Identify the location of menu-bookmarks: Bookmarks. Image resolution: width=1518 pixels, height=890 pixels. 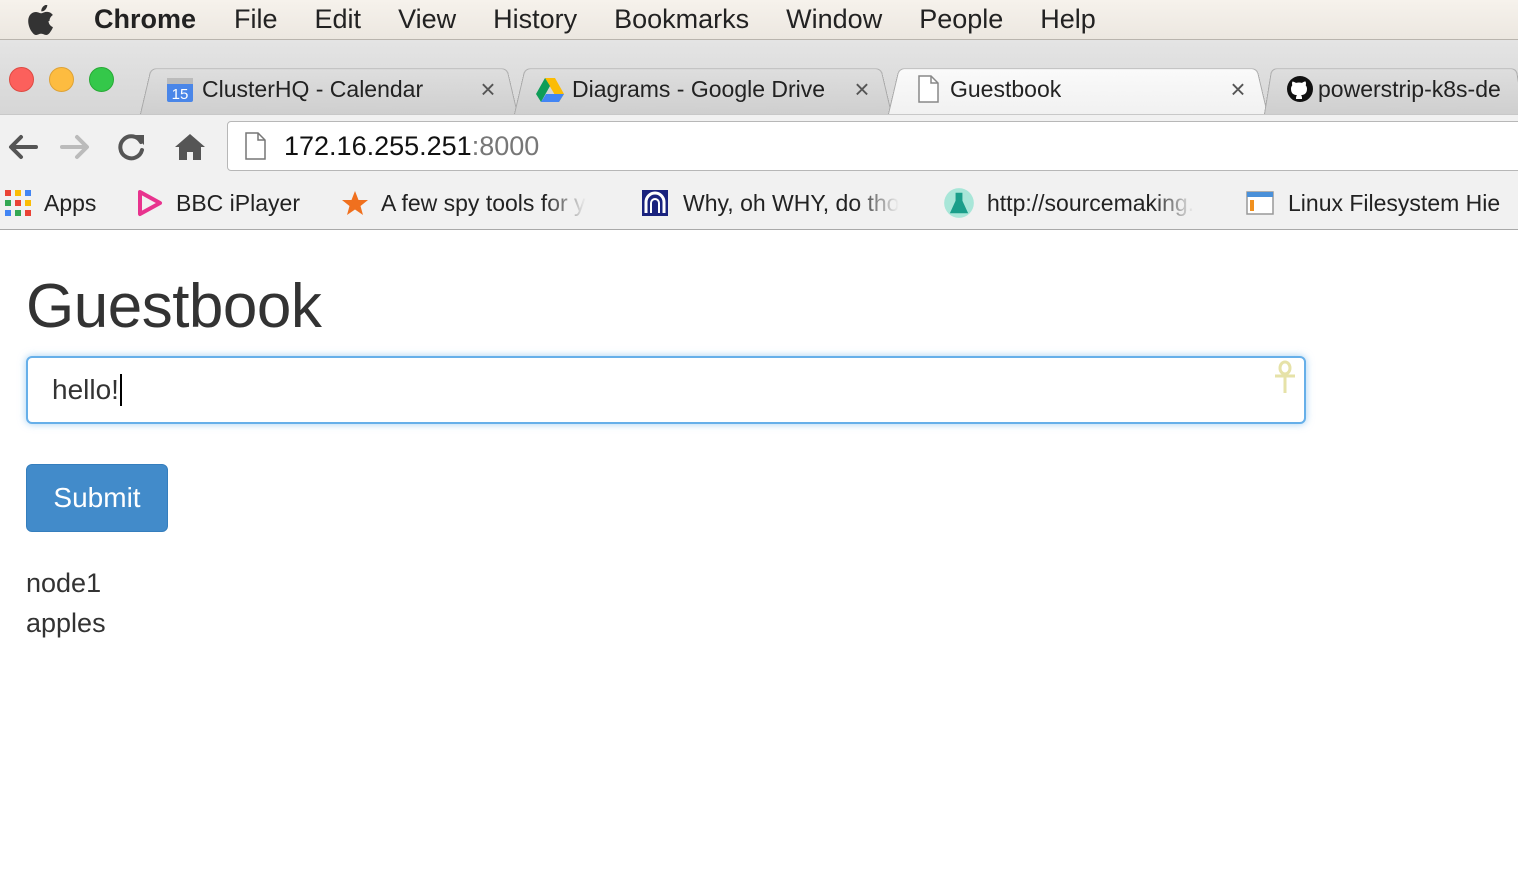
(681, 19).